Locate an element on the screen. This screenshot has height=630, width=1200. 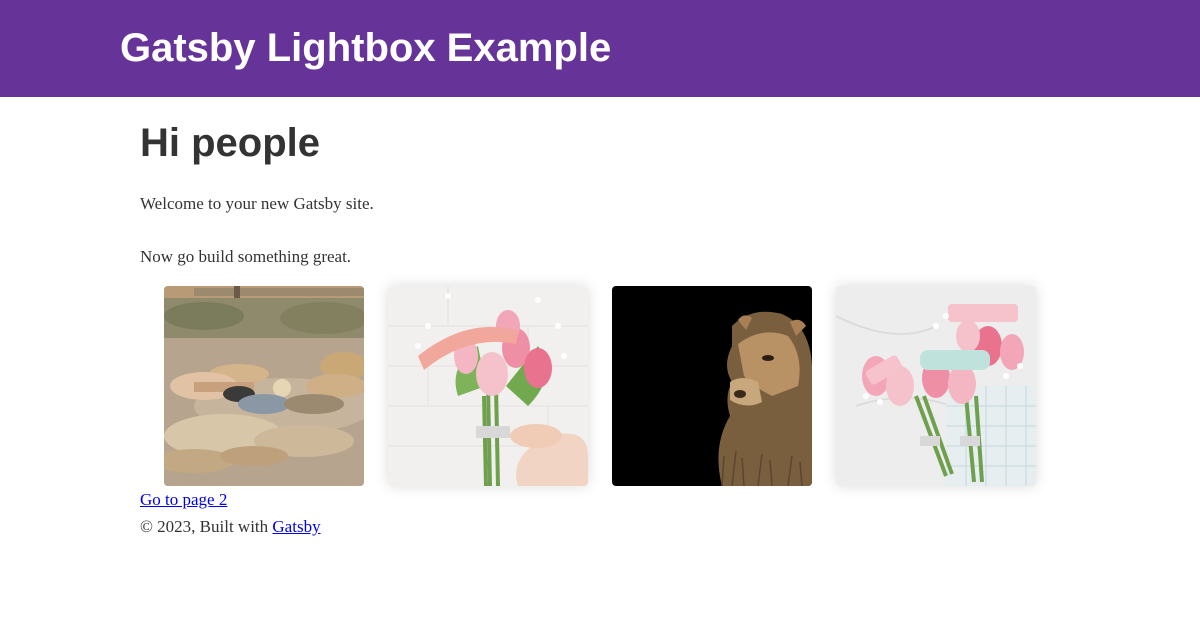
tulip-bouquets-image is located at coordinates (936, 386).